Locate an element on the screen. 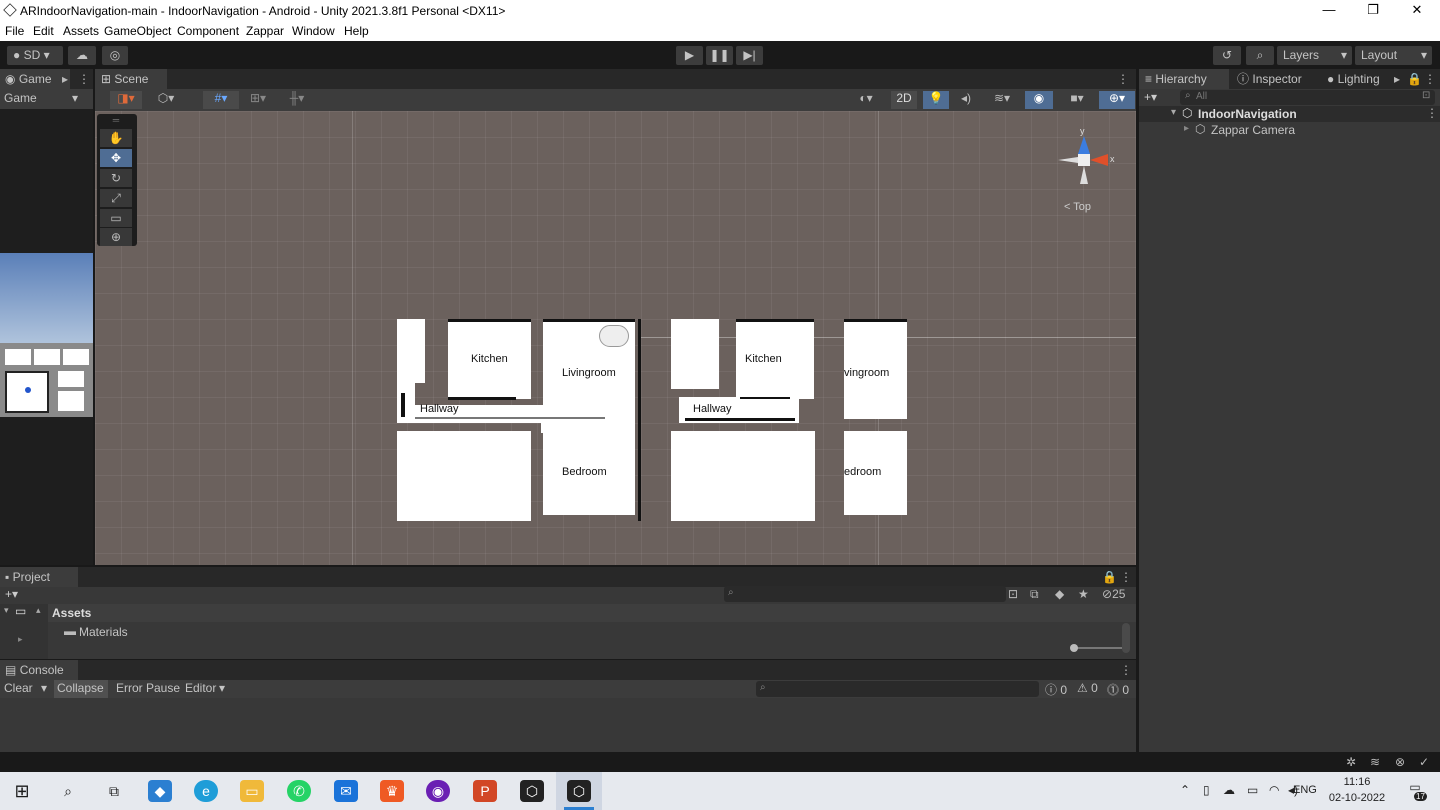  snap-button: #▾ is located at coordinates (221, 100).